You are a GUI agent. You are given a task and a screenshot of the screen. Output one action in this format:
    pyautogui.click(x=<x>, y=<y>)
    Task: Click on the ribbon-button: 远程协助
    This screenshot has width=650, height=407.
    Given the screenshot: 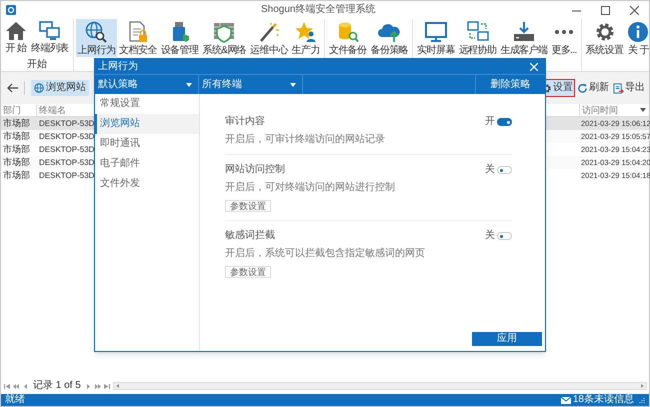 What is the action you would take?
    pyautogui.click(x=477, y=38)
    